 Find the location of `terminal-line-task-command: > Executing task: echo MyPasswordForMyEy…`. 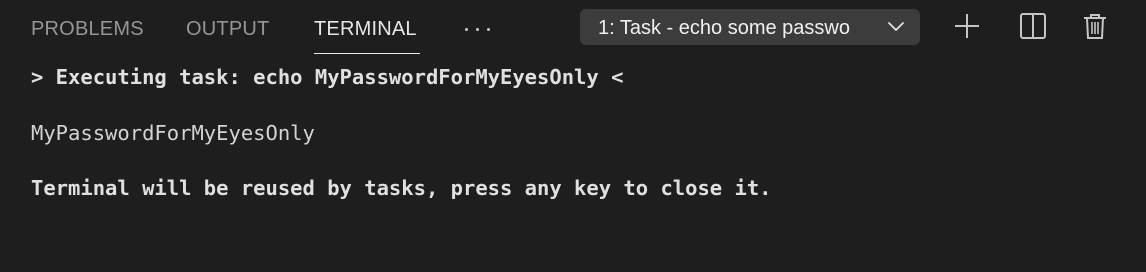

terminal-line-task-command: > Executing task: echo MyPasswordForMyEy… is located at coordinates (327, 77).